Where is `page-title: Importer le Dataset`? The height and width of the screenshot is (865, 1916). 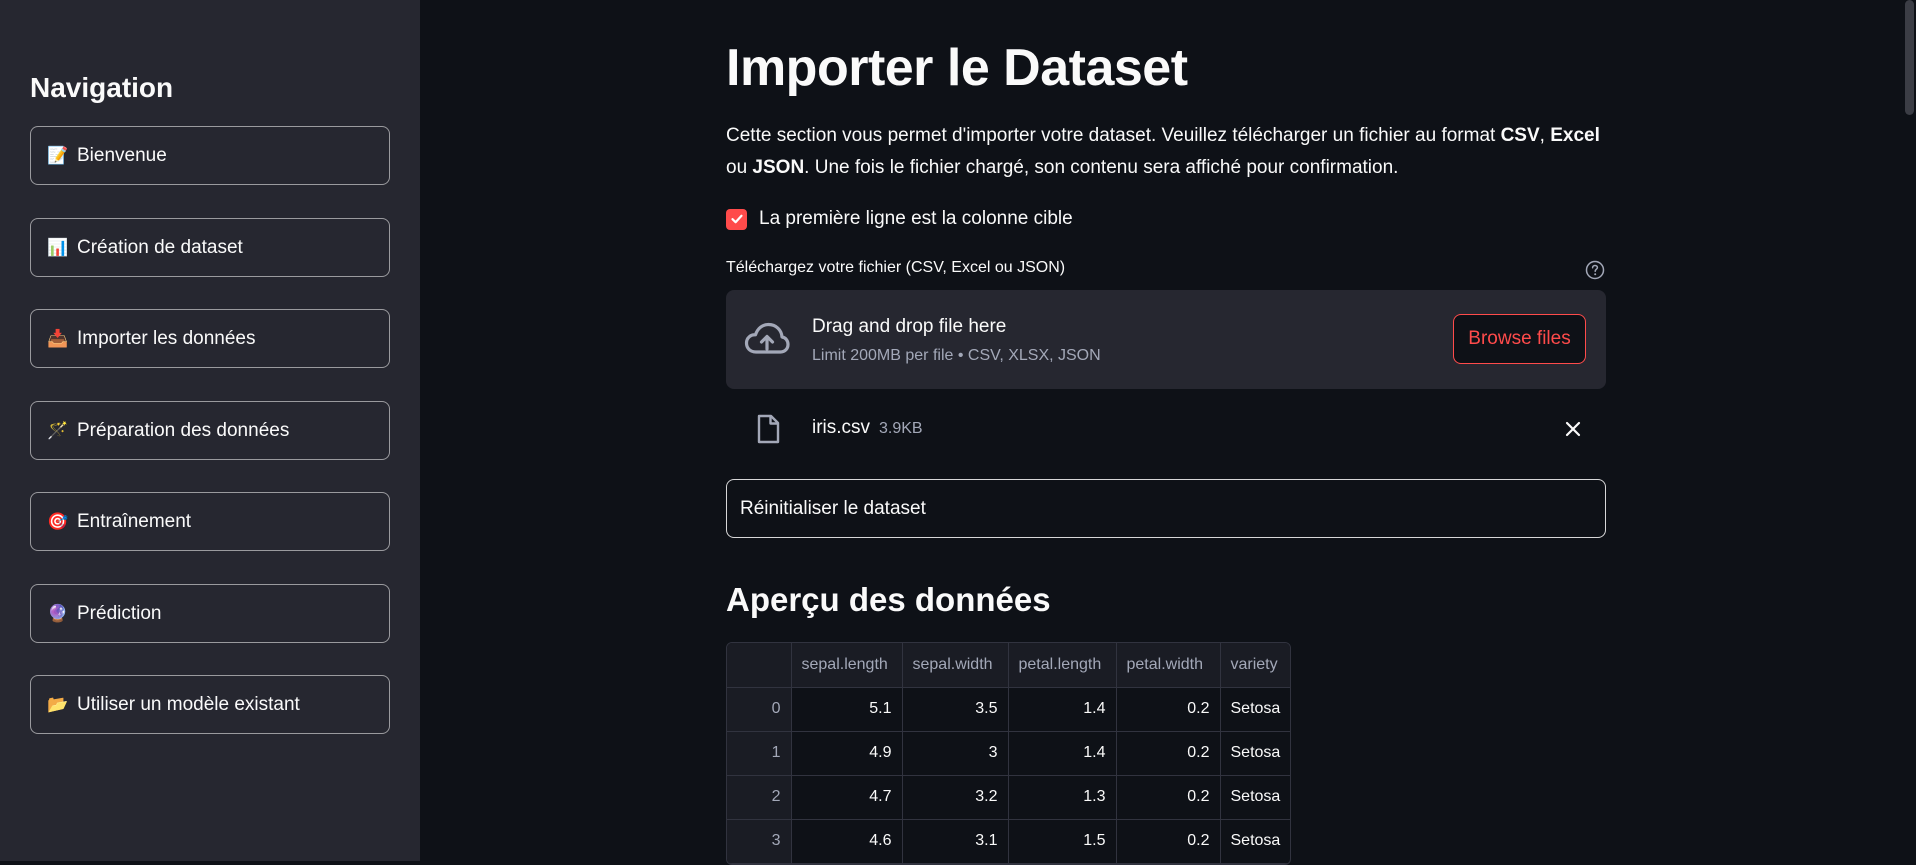 page-title: Importer le Dataset is located at coordinates (957, 68).